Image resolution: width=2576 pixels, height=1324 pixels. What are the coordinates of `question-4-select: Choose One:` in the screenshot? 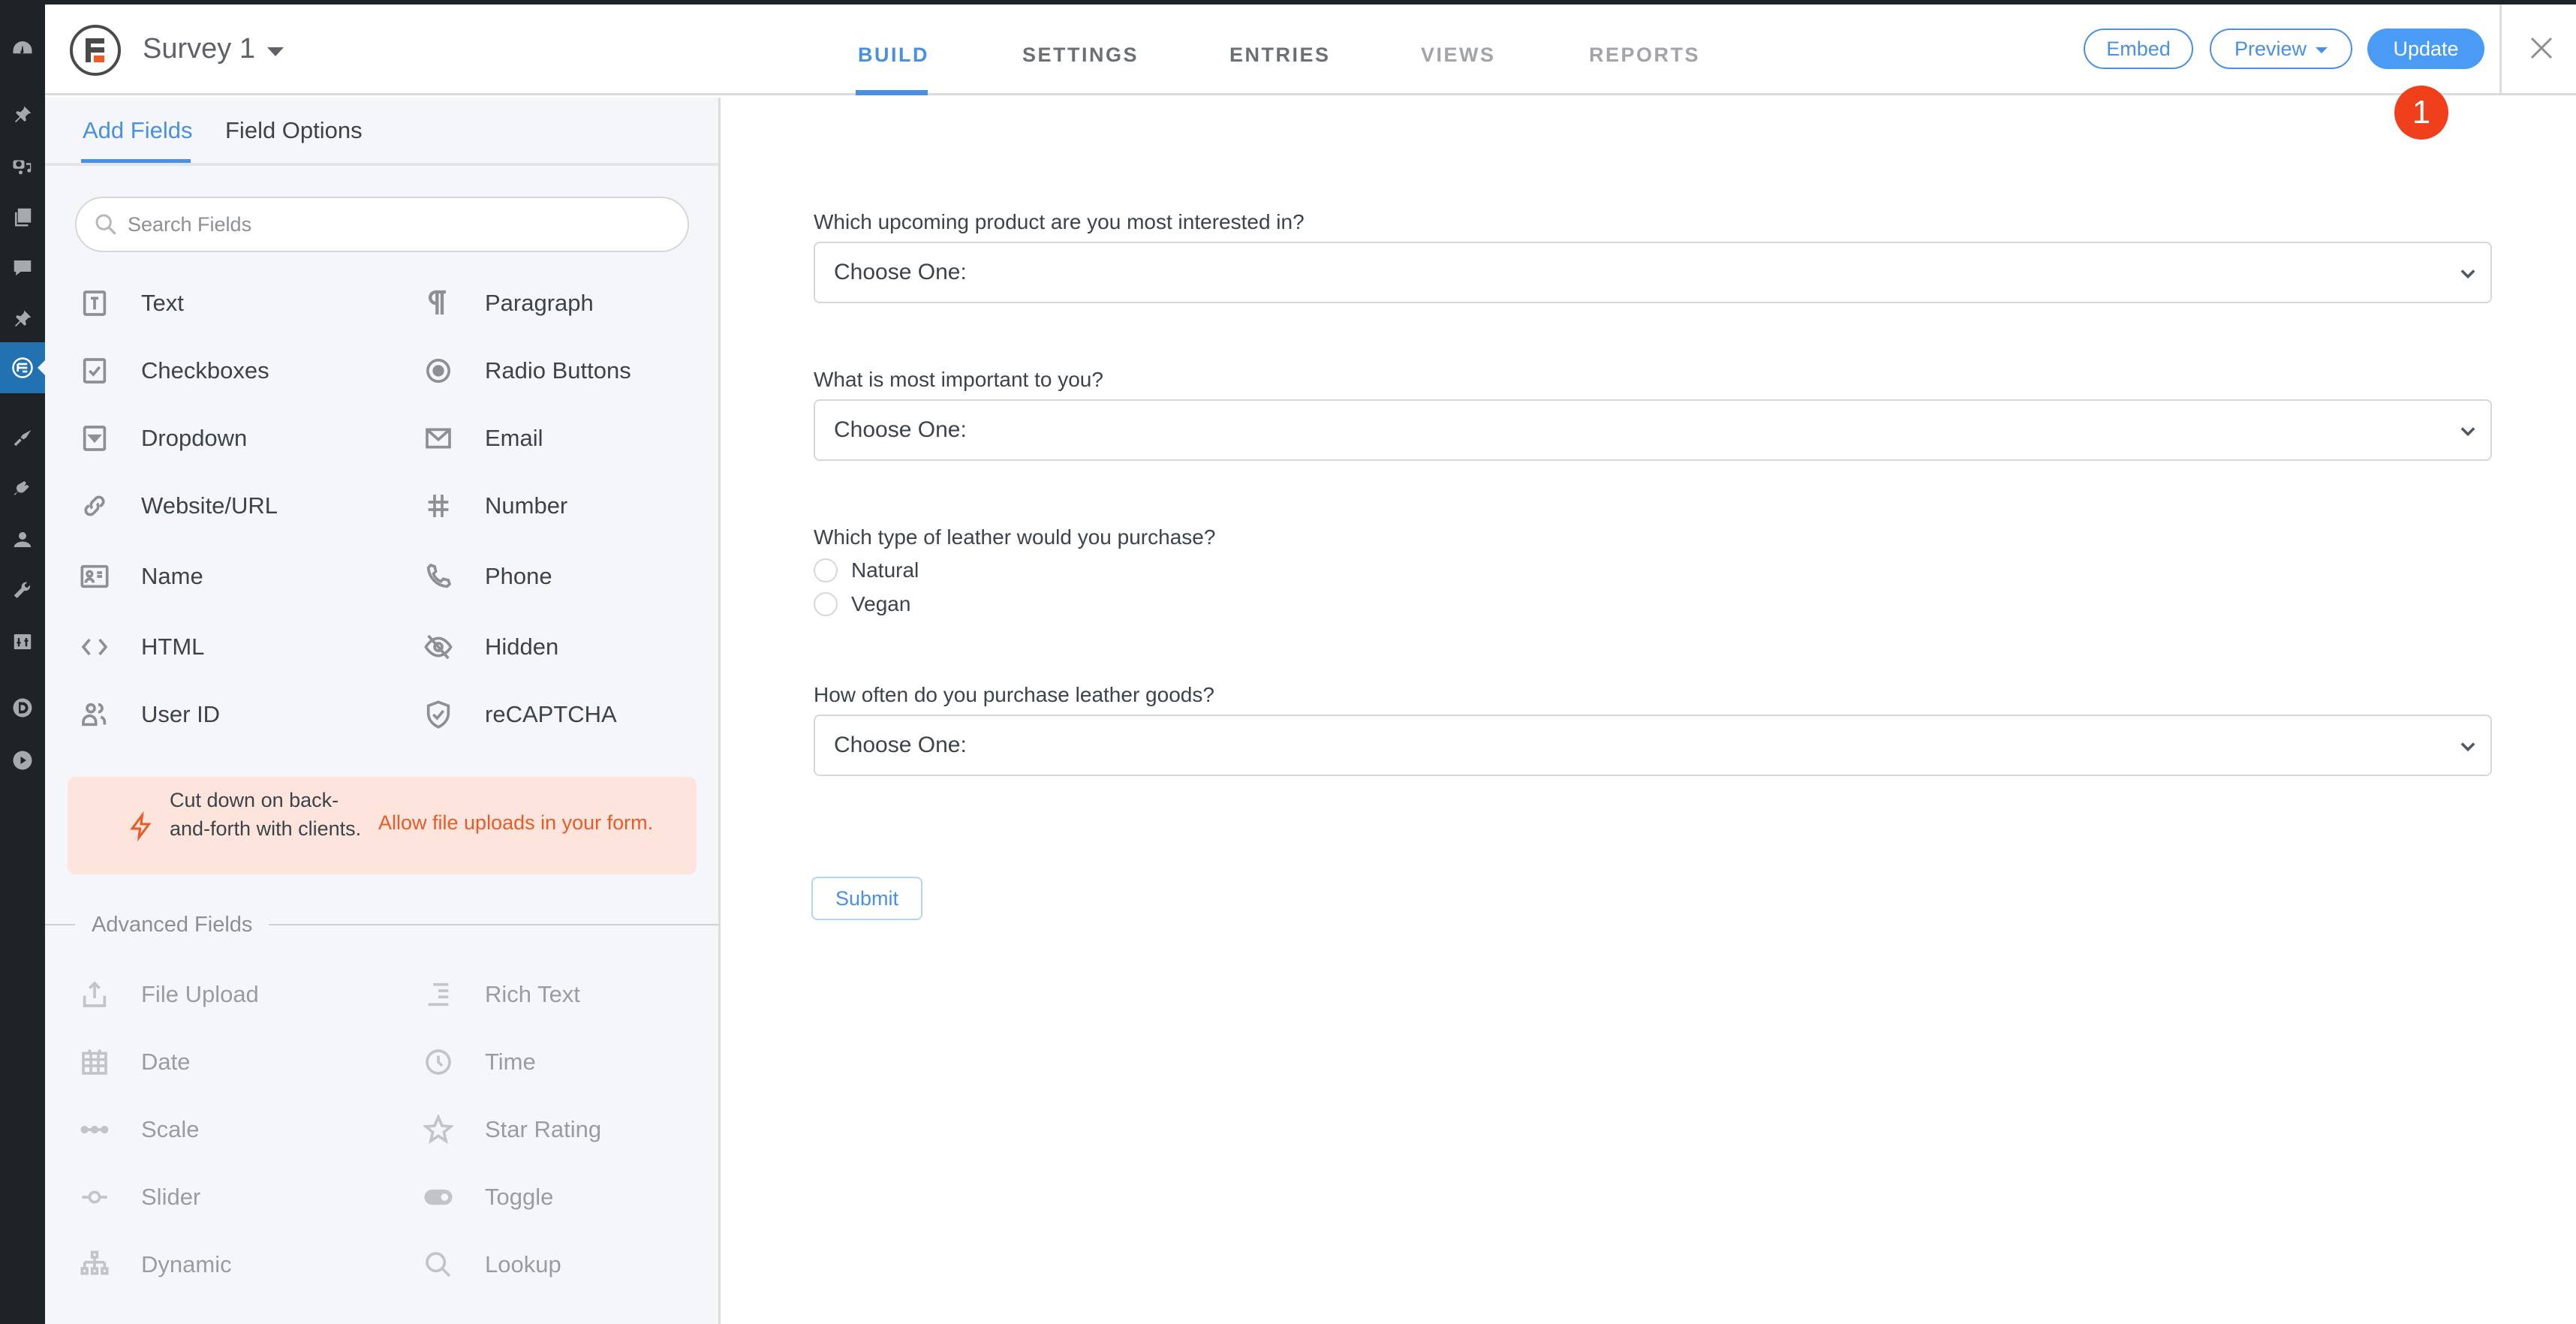 It's located at (1653, 745).